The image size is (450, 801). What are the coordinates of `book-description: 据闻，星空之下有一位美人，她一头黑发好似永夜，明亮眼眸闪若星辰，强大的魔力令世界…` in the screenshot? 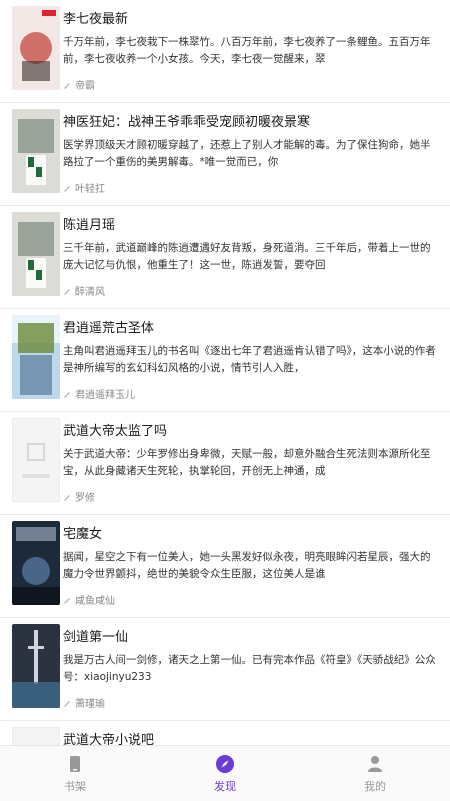 It's located at (247, 565).